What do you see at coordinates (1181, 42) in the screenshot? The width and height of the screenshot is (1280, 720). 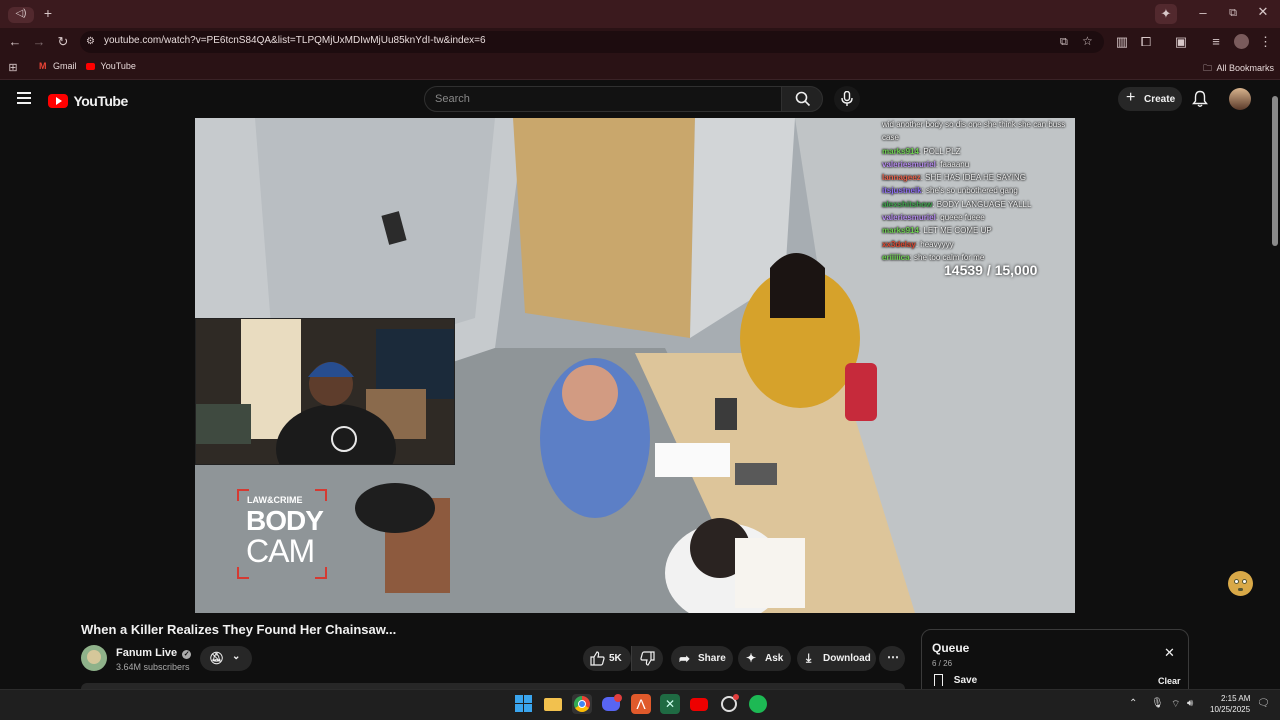 I see `side-panel-icon: ▣` at bounding box center [1181, 42].